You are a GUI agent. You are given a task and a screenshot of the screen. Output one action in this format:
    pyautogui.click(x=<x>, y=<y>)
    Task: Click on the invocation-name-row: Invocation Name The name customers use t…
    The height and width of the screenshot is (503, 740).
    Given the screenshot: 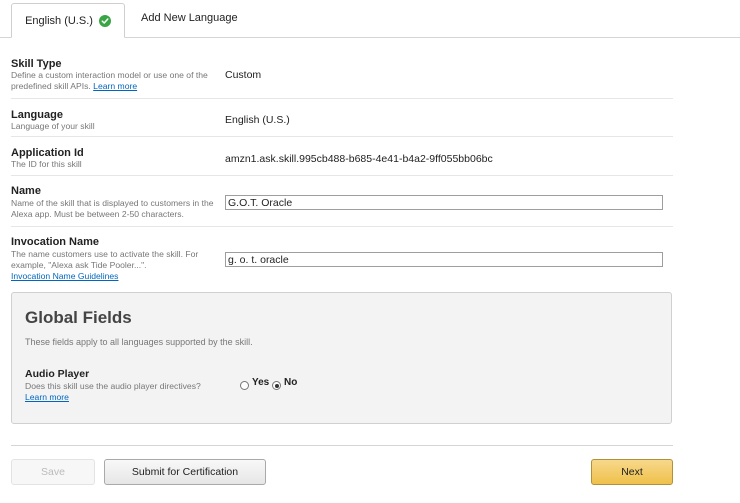 What is the action you would take?
    pyautogui.click(x=342, y=255)
    